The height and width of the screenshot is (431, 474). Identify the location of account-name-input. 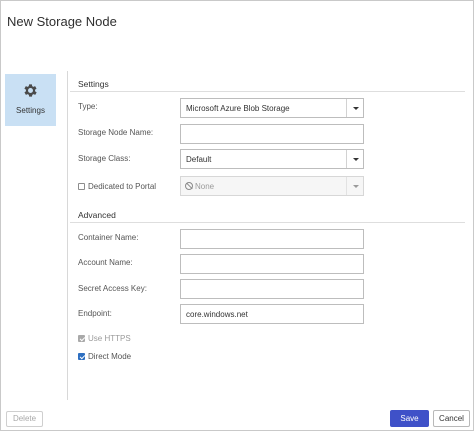
(272, 264).